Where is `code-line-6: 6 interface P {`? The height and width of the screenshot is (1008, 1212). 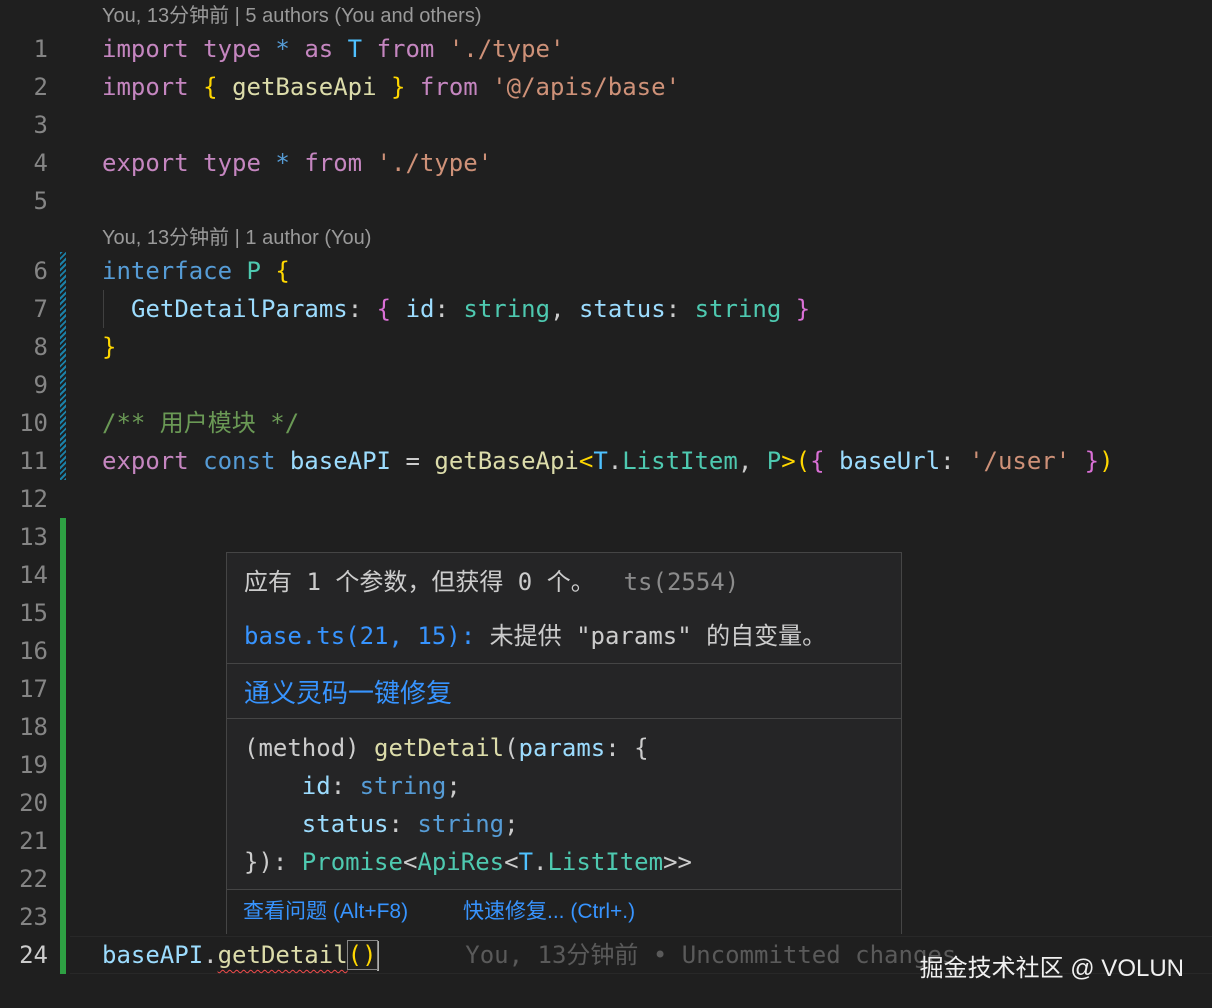 code-line-6: 6 interface P { is located at coordinates (606, 271).